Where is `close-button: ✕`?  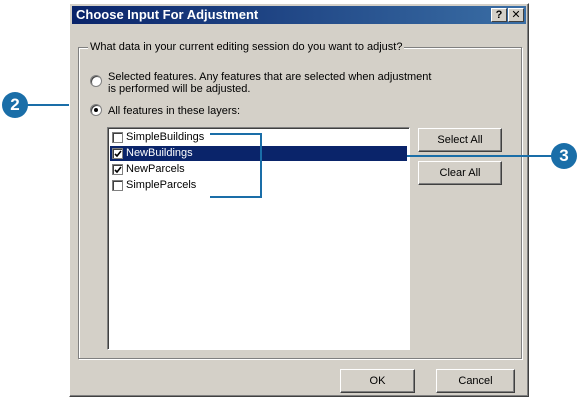
close-button: ✕ is located at coordinates (516, 15).